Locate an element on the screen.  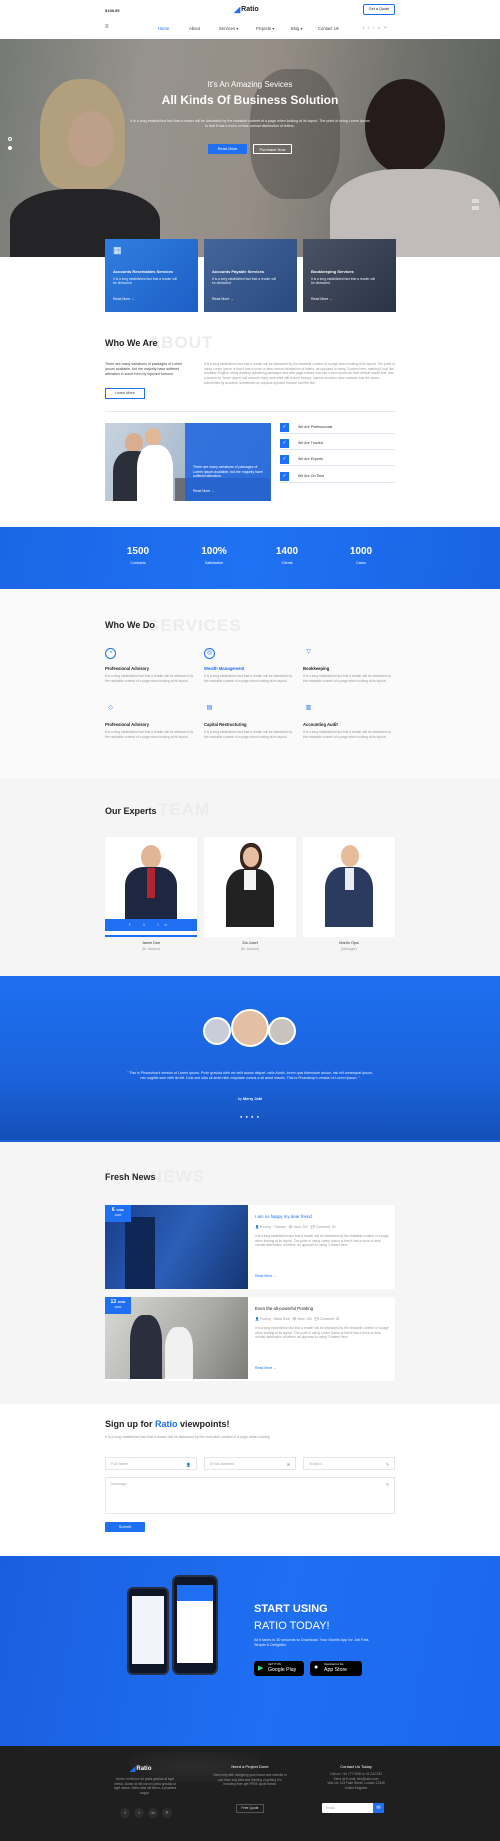
services-title: Who We Do is located at coordinates (130, 625).